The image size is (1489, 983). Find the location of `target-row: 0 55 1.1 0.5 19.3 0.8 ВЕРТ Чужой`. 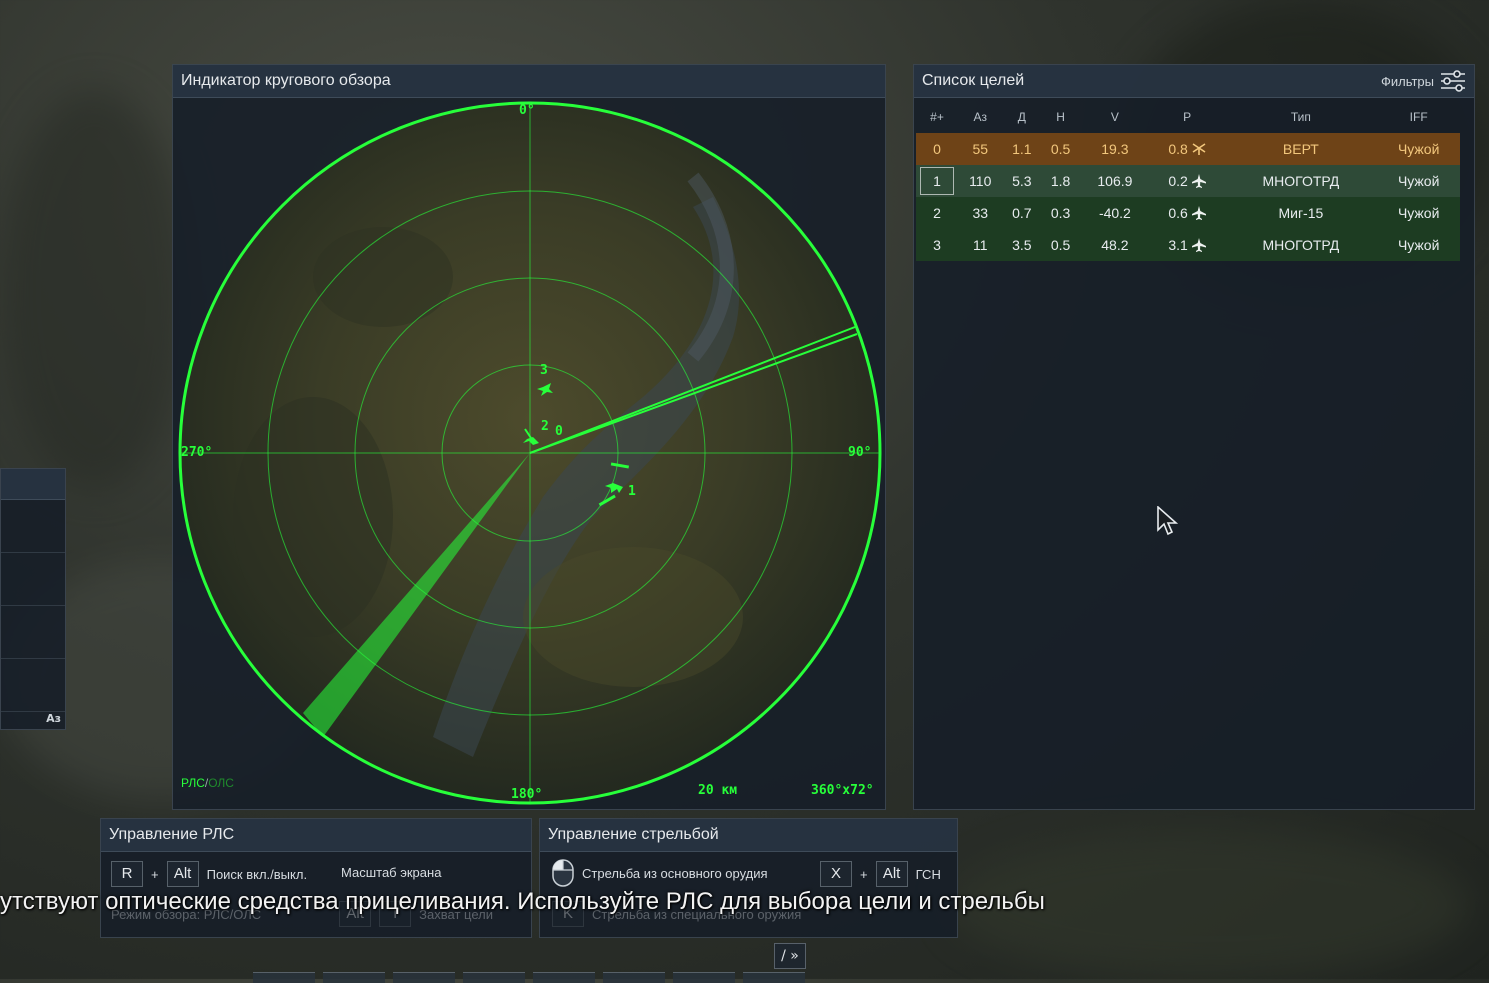

target-row: 0 55 1.1 0.5 19.3 0.8 ВЕРТ Чужой is located at coordinates (1188, 149).